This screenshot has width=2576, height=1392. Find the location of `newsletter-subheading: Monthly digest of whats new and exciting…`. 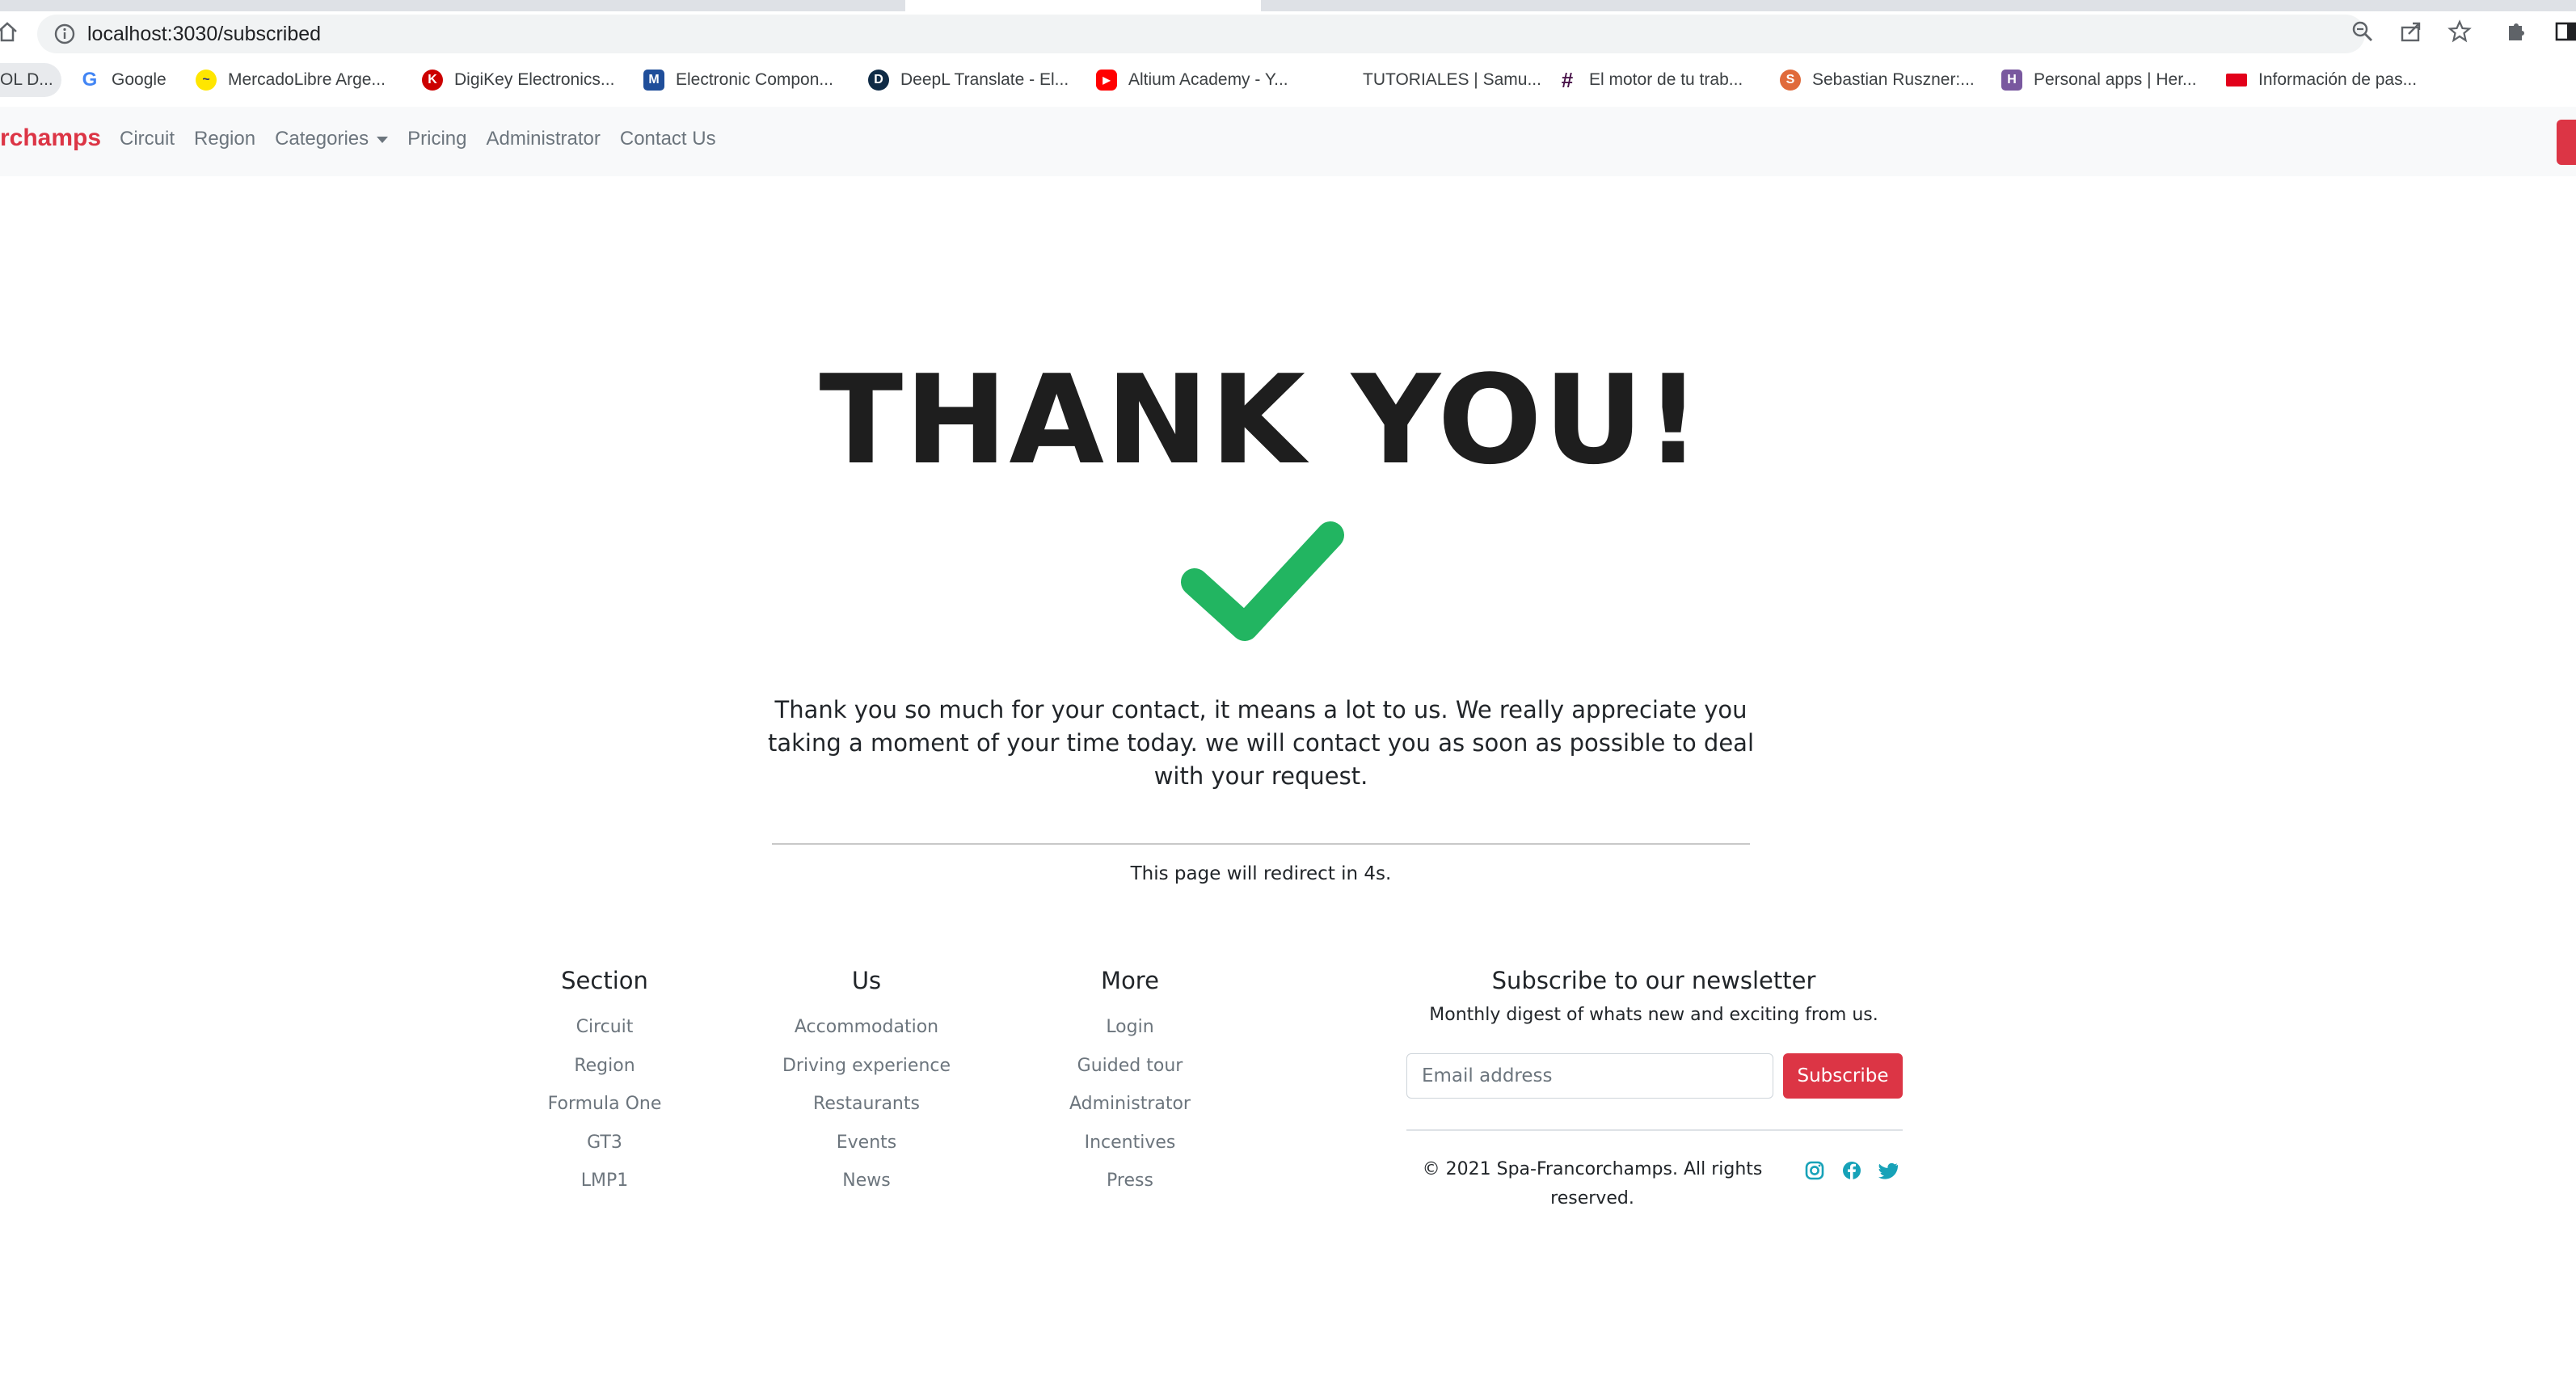

newsletter-subheading: Monthly digest of whats new and exciting… is located at coordinates (1653, 1015).